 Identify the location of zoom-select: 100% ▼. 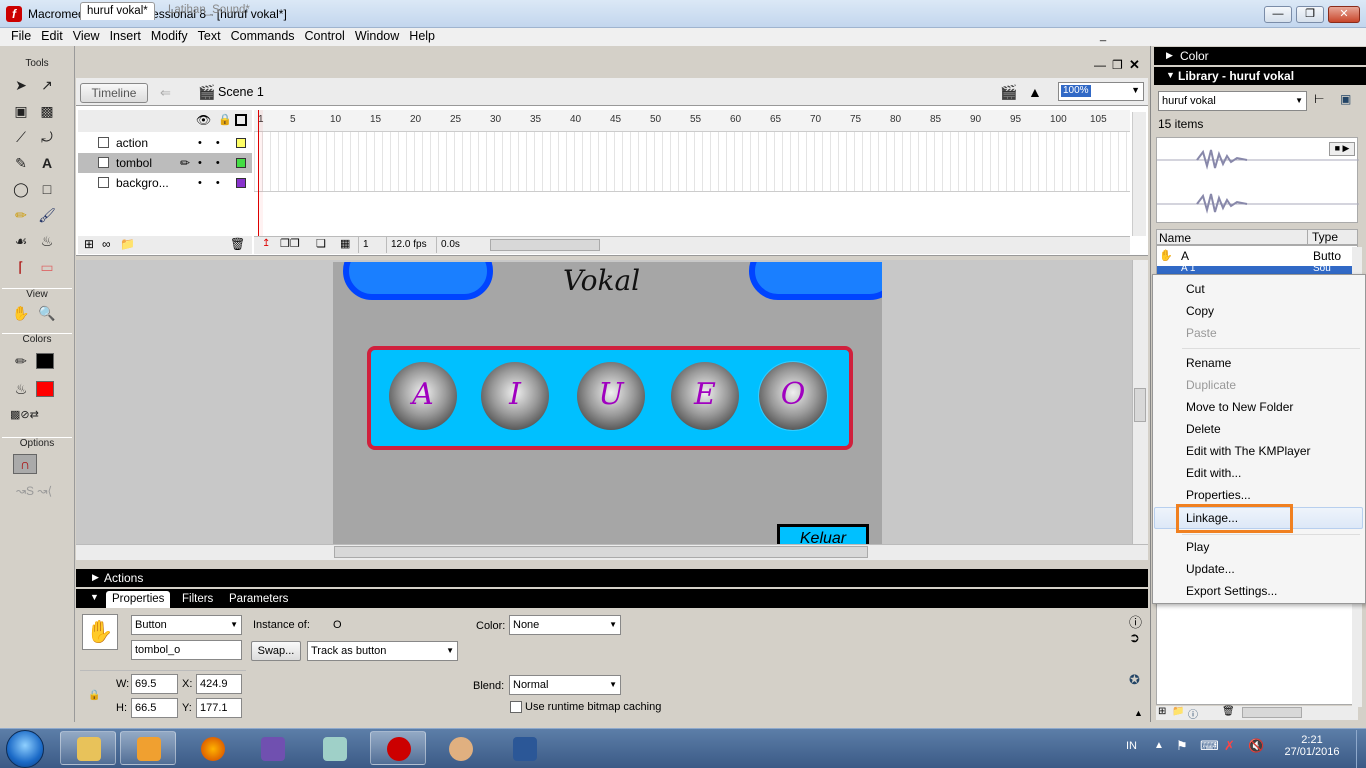
(1101, 91).